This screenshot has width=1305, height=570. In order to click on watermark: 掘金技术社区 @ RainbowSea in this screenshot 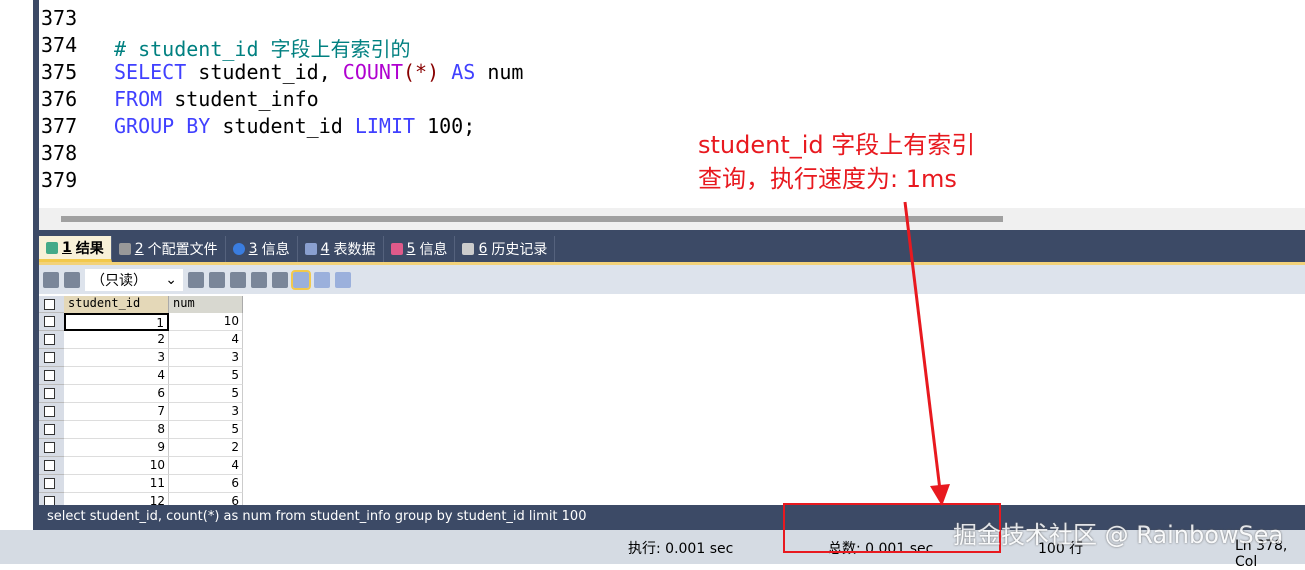, I will do `click(1118, 535)`.